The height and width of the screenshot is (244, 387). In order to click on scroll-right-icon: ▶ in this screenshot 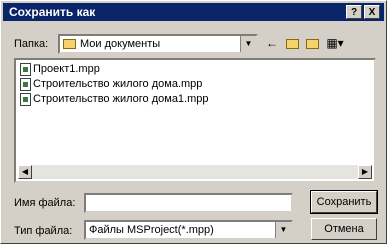, I will do `click(365, 172)`.